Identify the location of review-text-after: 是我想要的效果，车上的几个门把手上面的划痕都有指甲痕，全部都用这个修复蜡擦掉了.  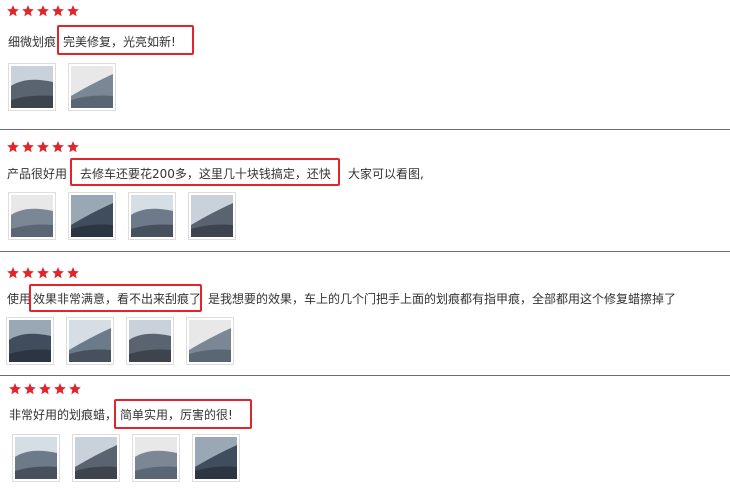
(442, 299).